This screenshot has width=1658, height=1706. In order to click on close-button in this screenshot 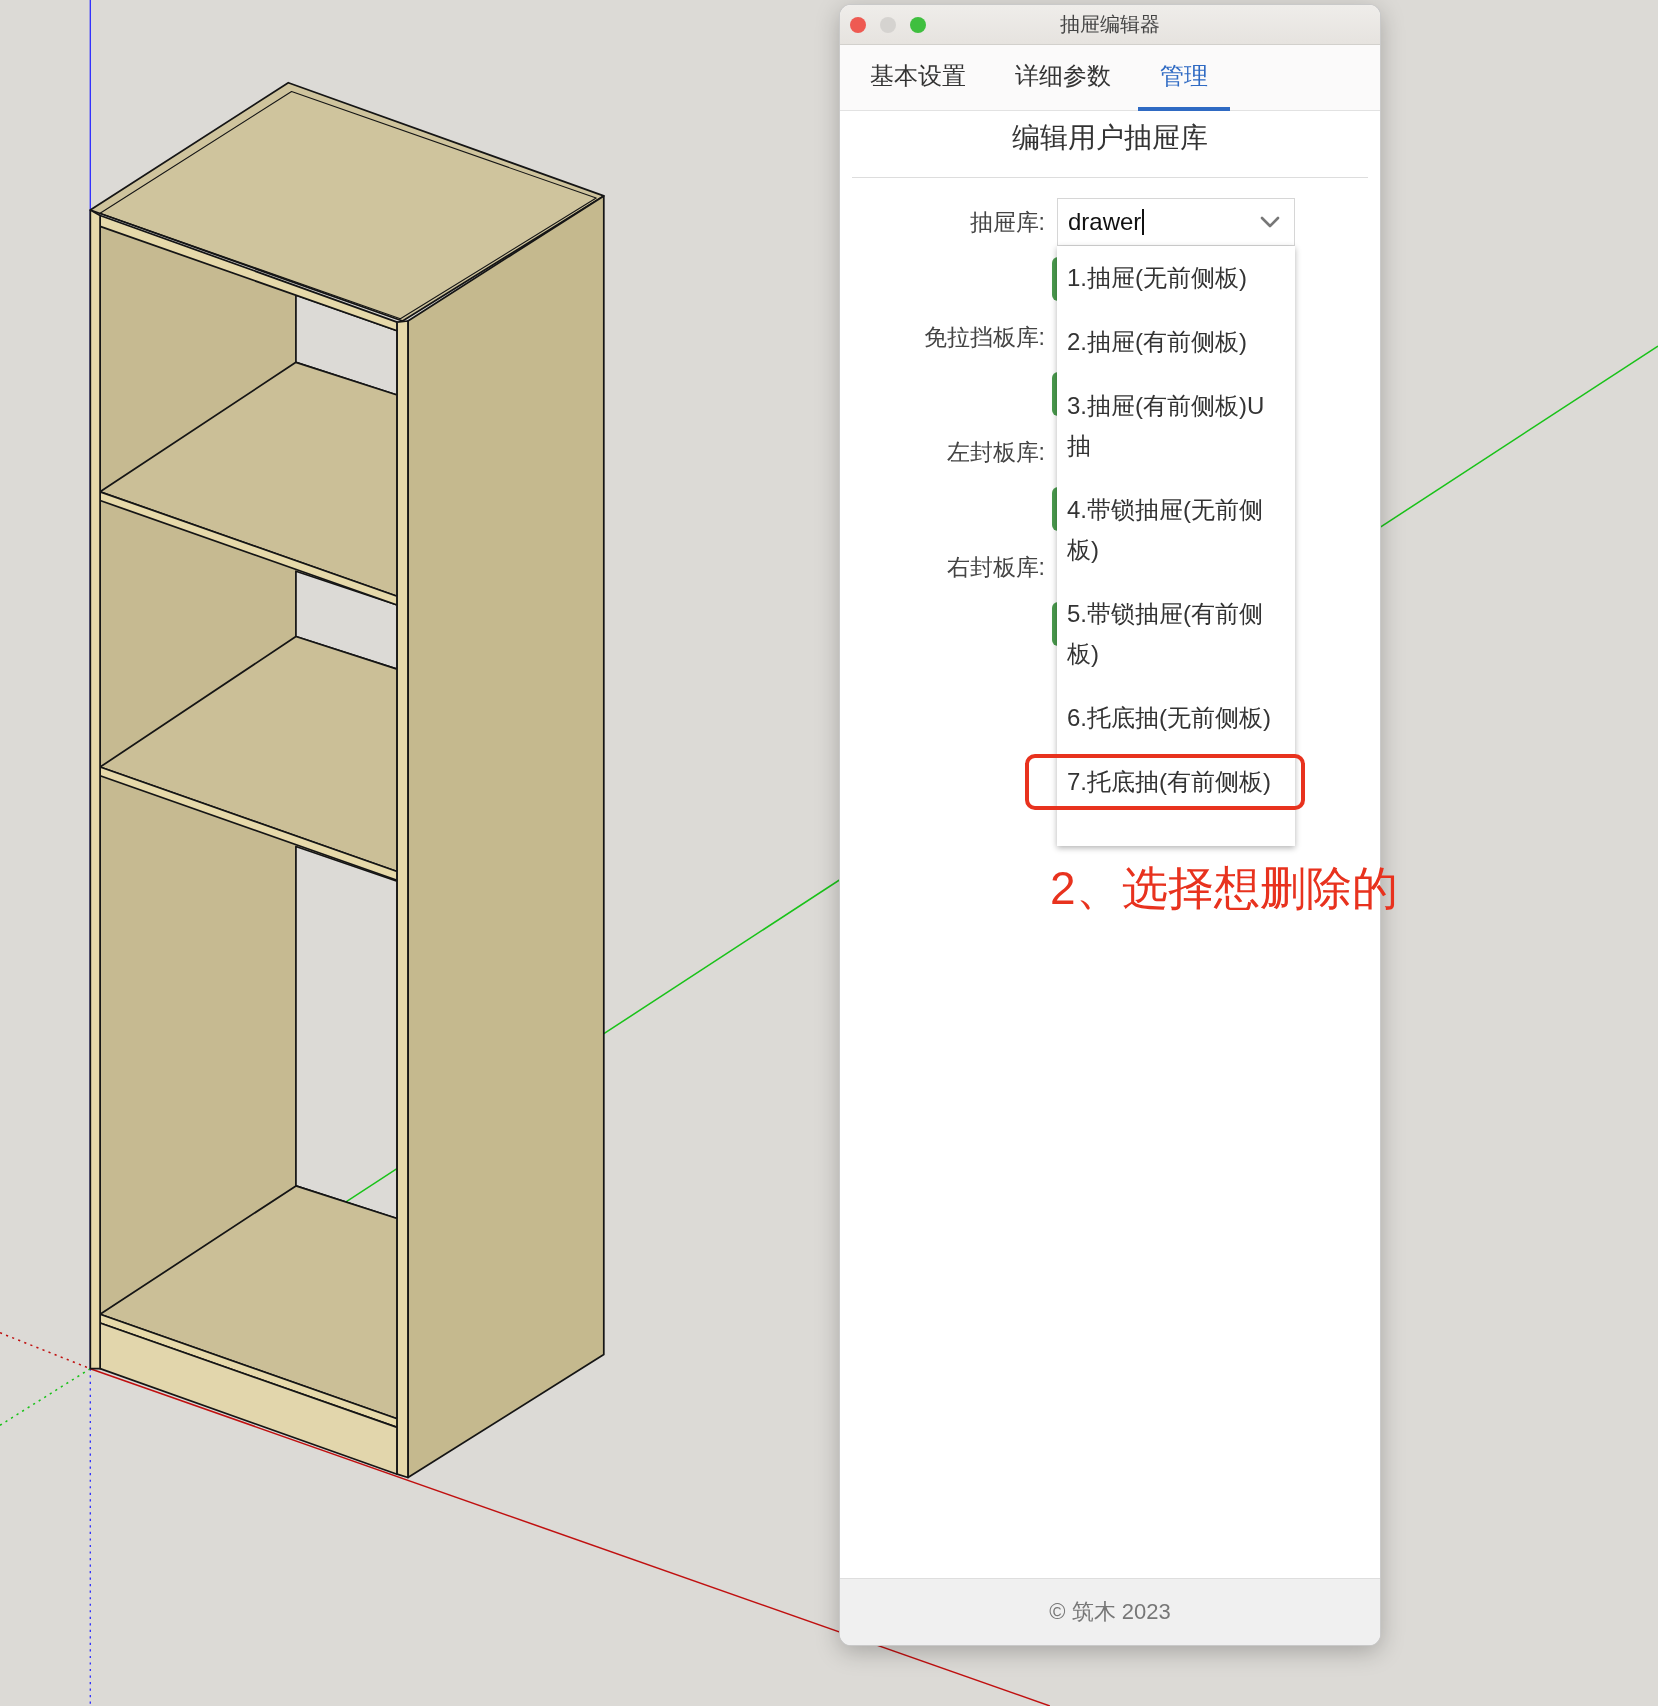, I will do `click(858, 24)`.